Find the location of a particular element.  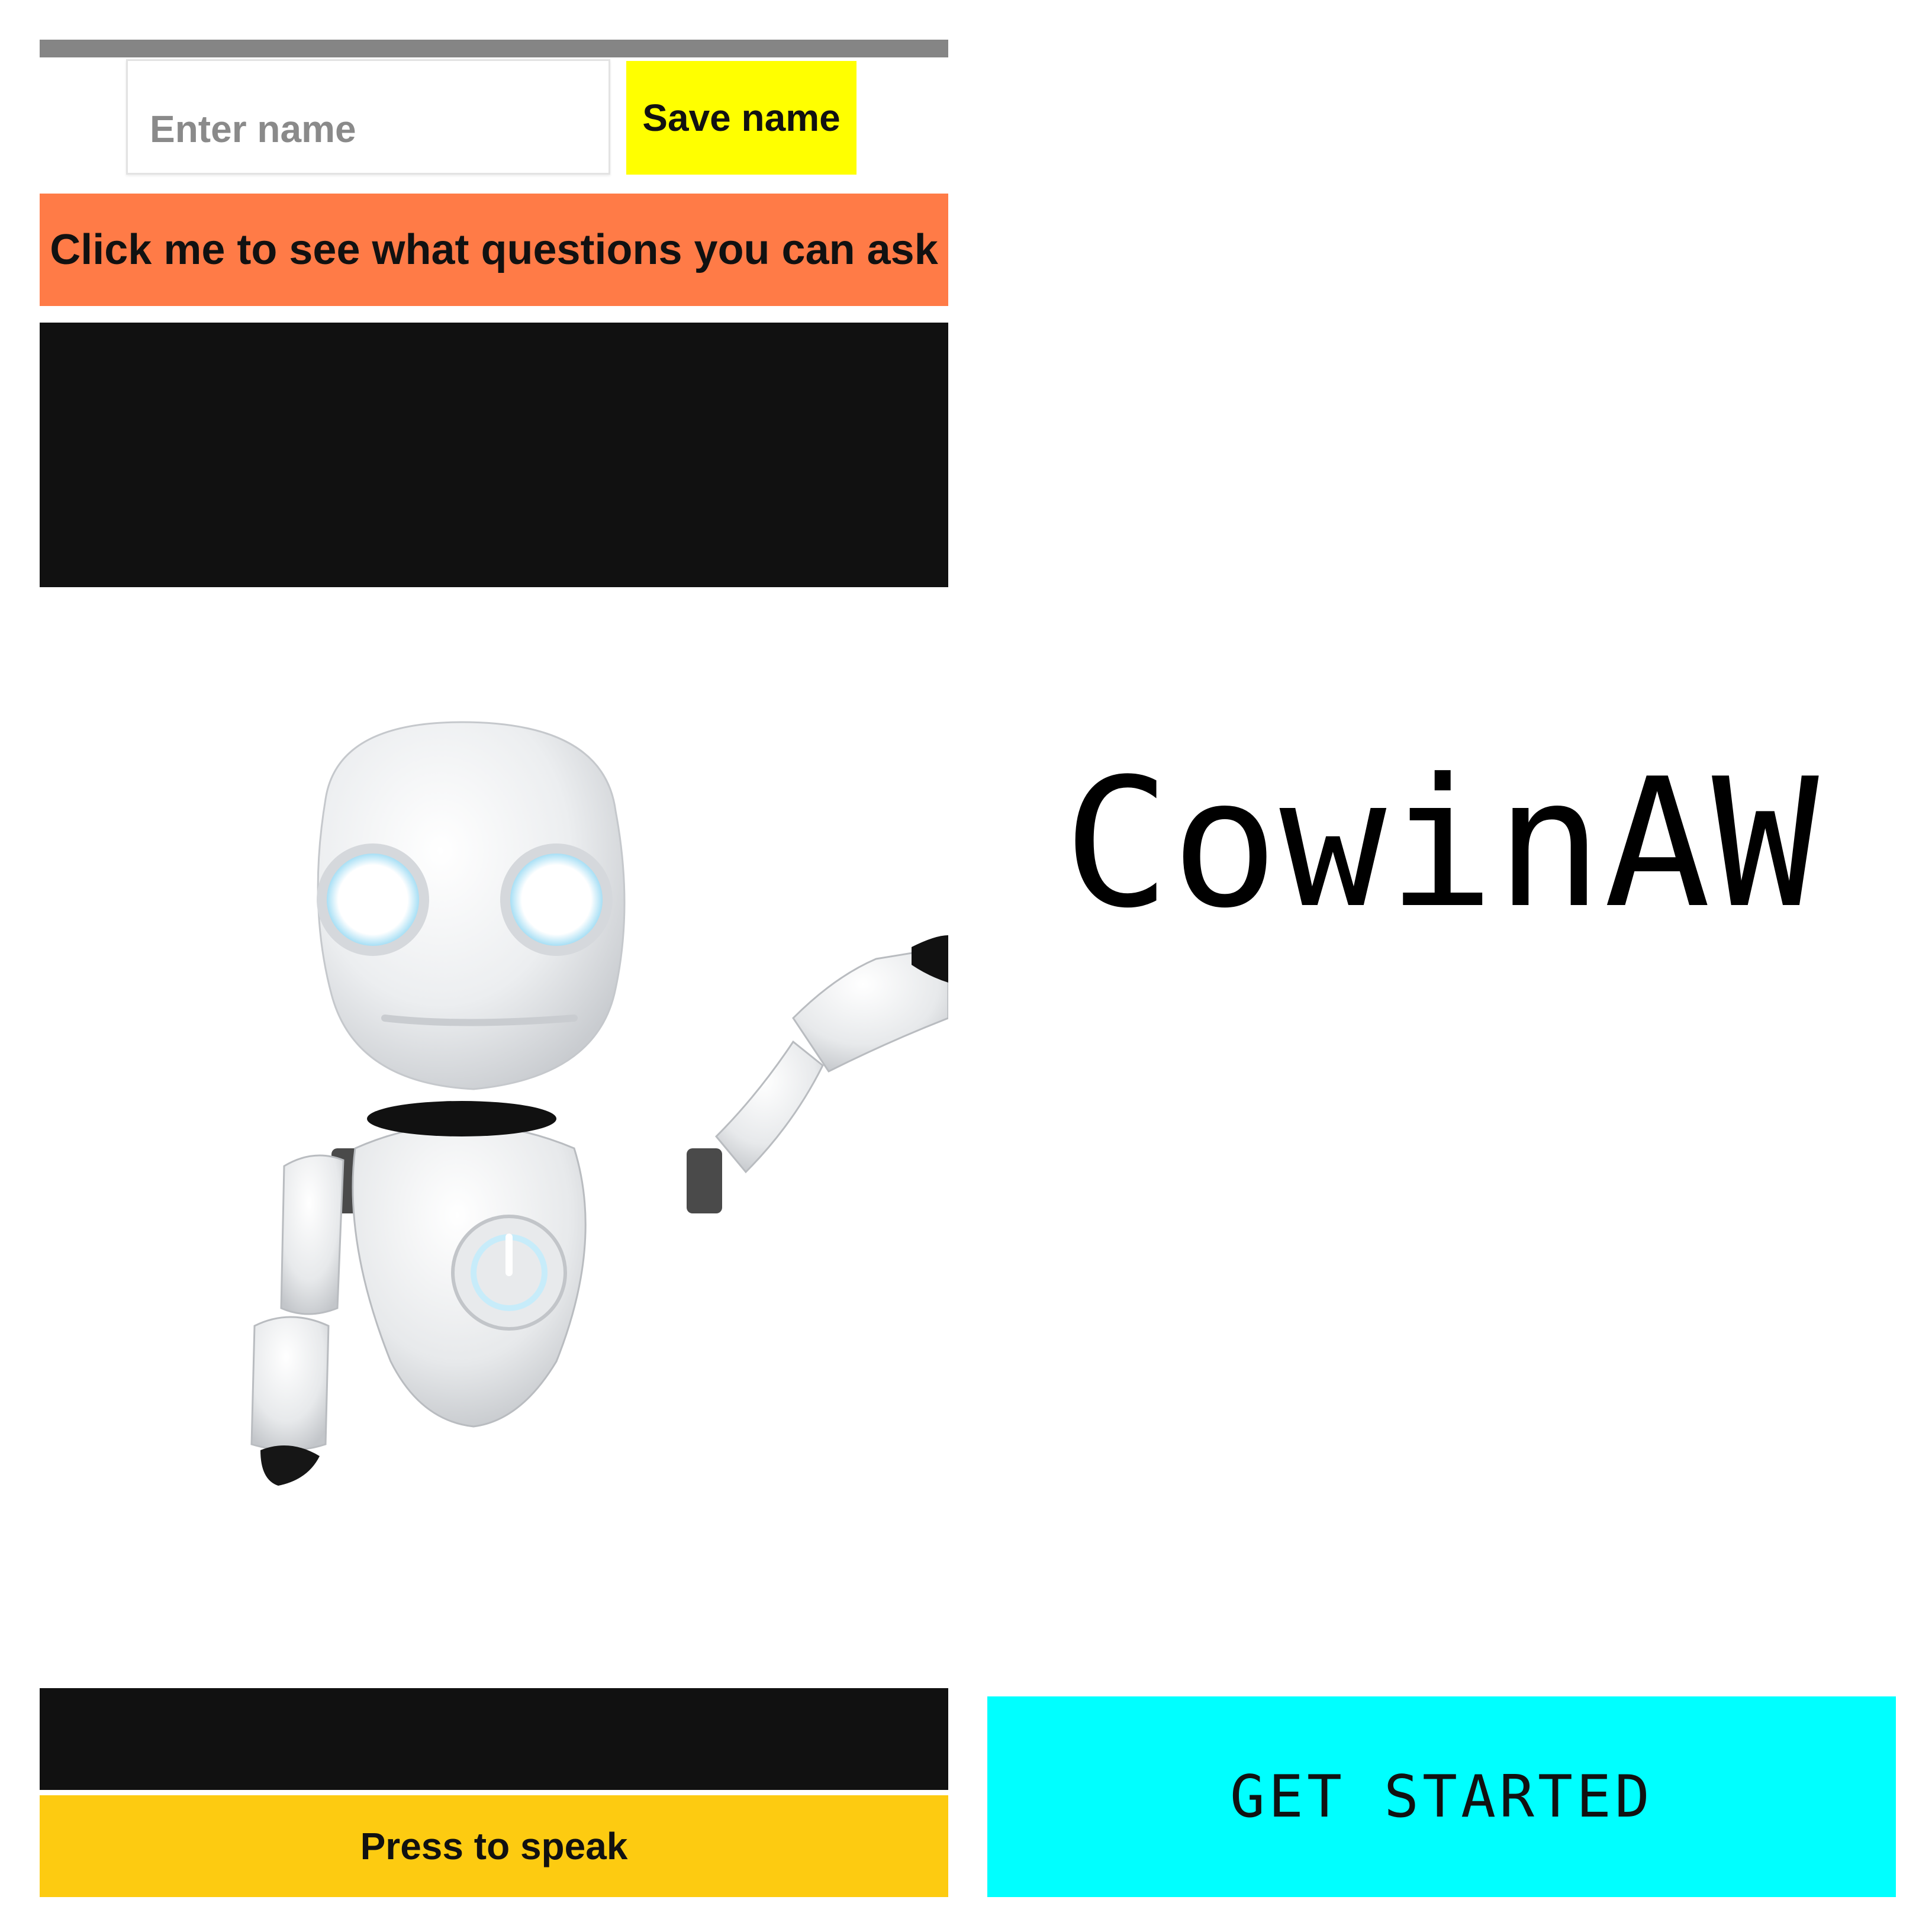

power-icon is located at coordinates (509, 1273).